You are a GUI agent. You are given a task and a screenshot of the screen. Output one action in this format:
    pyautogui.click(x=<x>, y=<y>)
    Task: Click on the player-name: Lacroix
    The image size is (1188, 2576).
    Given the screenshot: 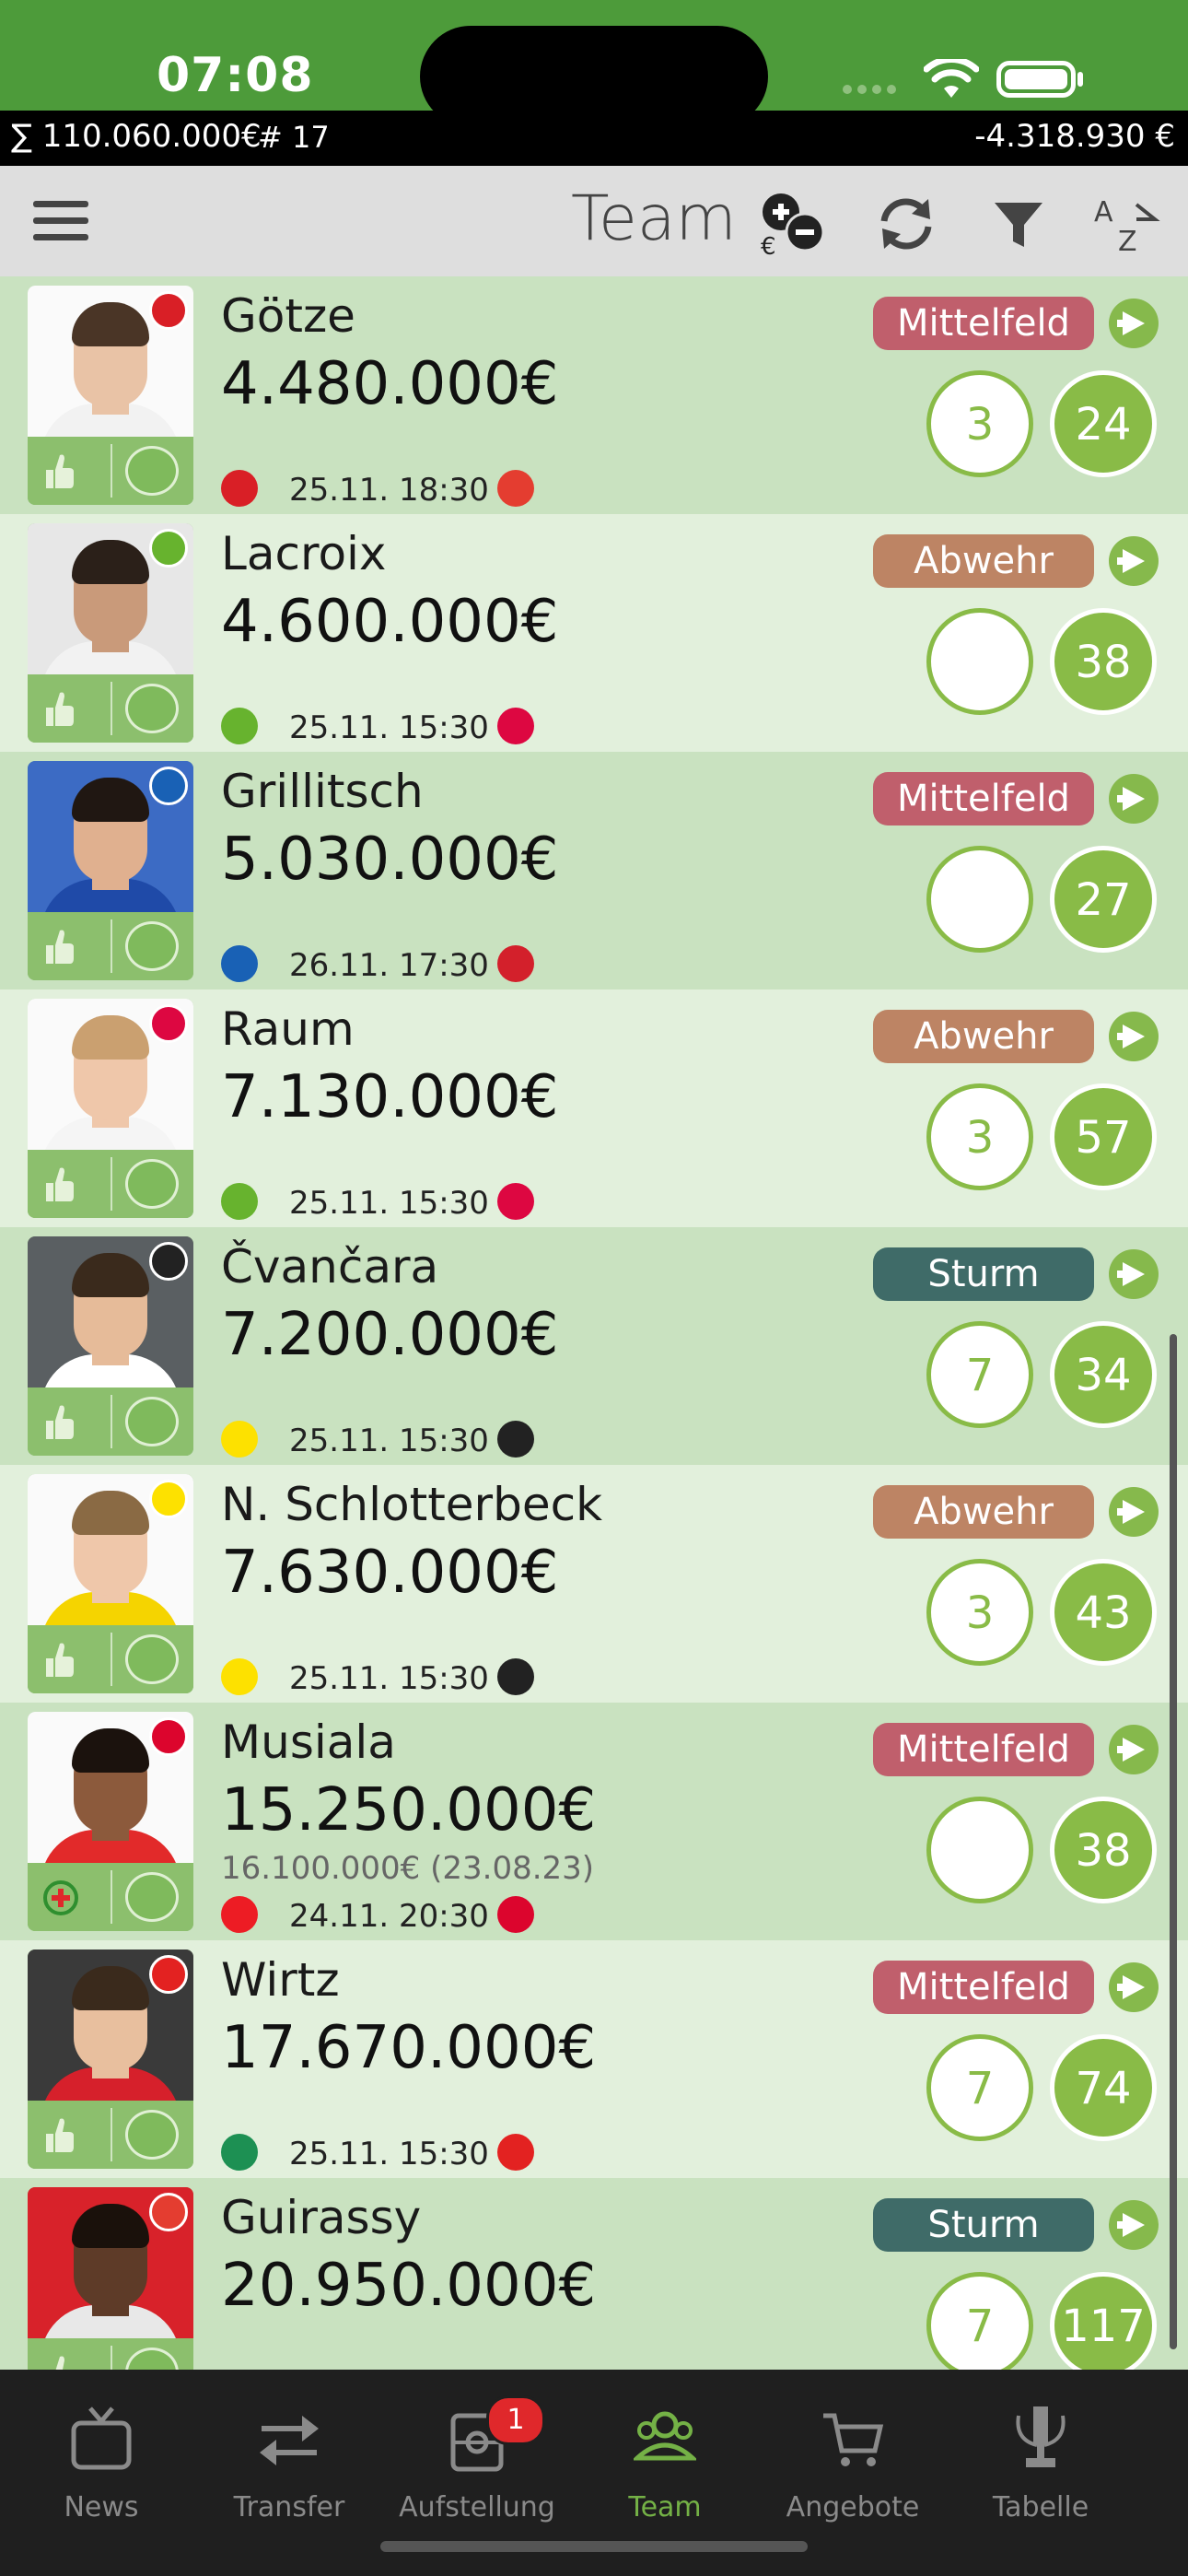 What is the action you would take?
    pyautogui.click(x=304, y=553)
    